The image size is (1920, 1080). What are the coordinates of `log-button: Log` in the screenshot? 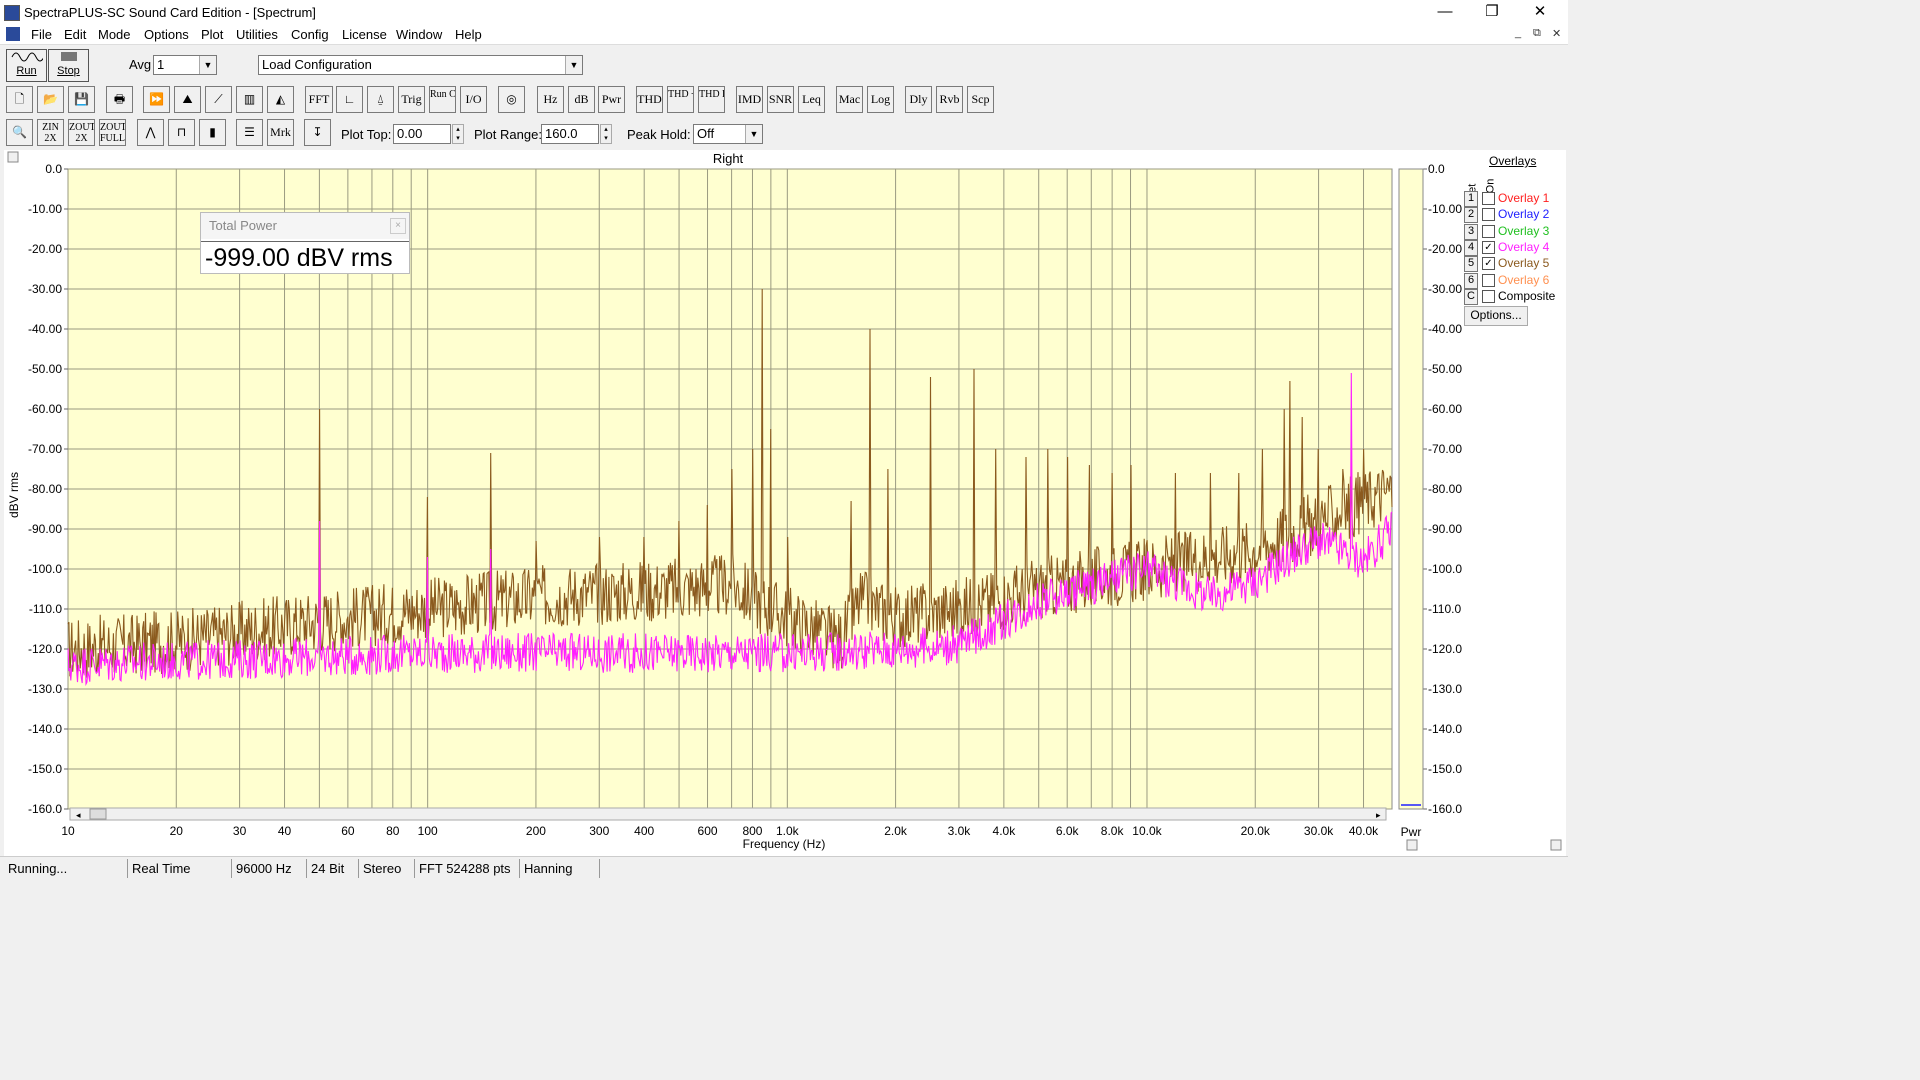 It's located at (880, 99).